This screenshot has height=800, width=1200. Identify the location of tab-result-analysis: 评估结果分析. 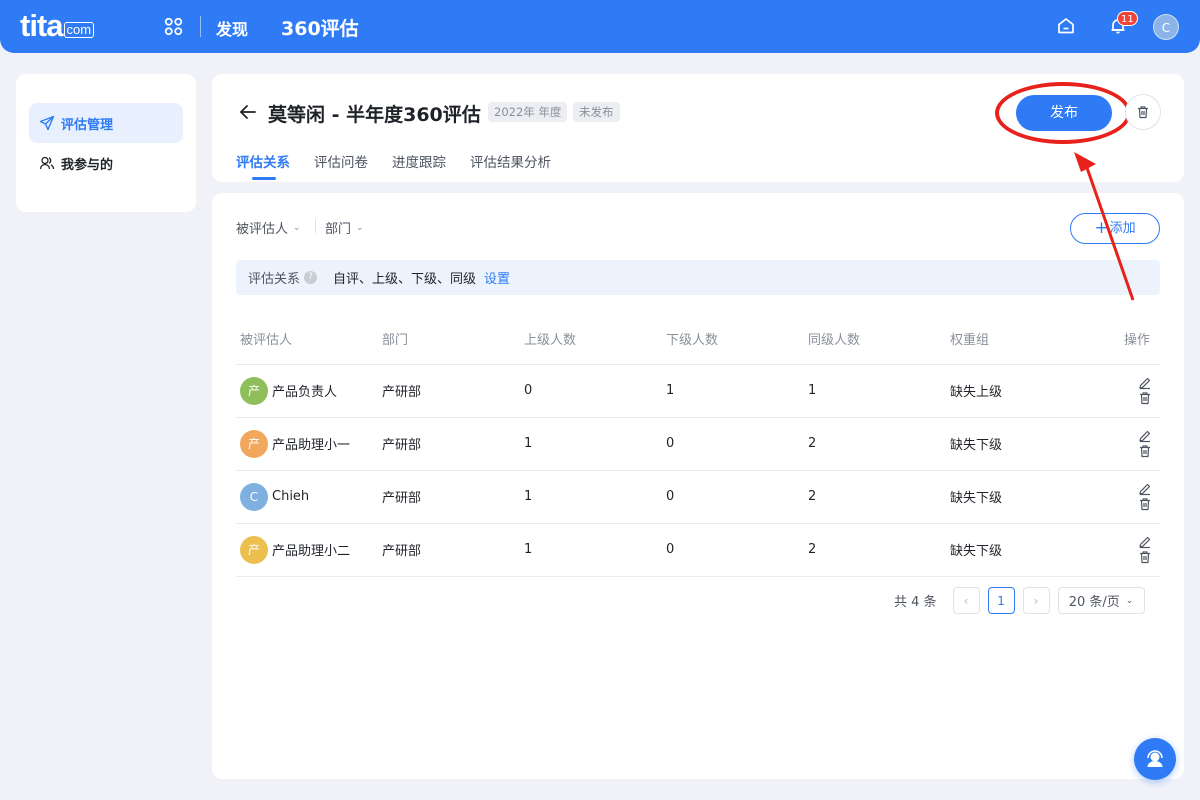
(510, 166).